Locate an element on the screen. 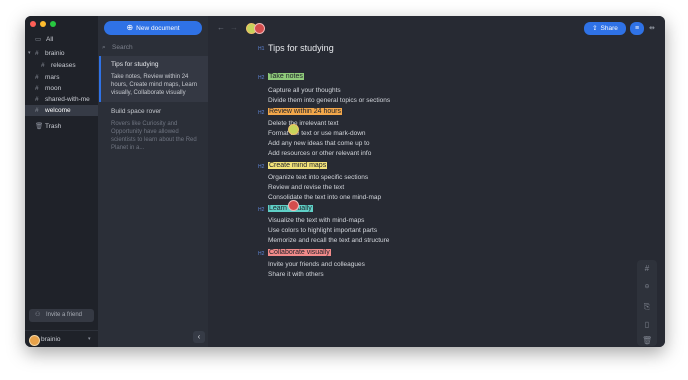 This screenshot has height=380, width=688. invite-friend-button: ⚇ Invite a friend is located at coordinates (61, 315).